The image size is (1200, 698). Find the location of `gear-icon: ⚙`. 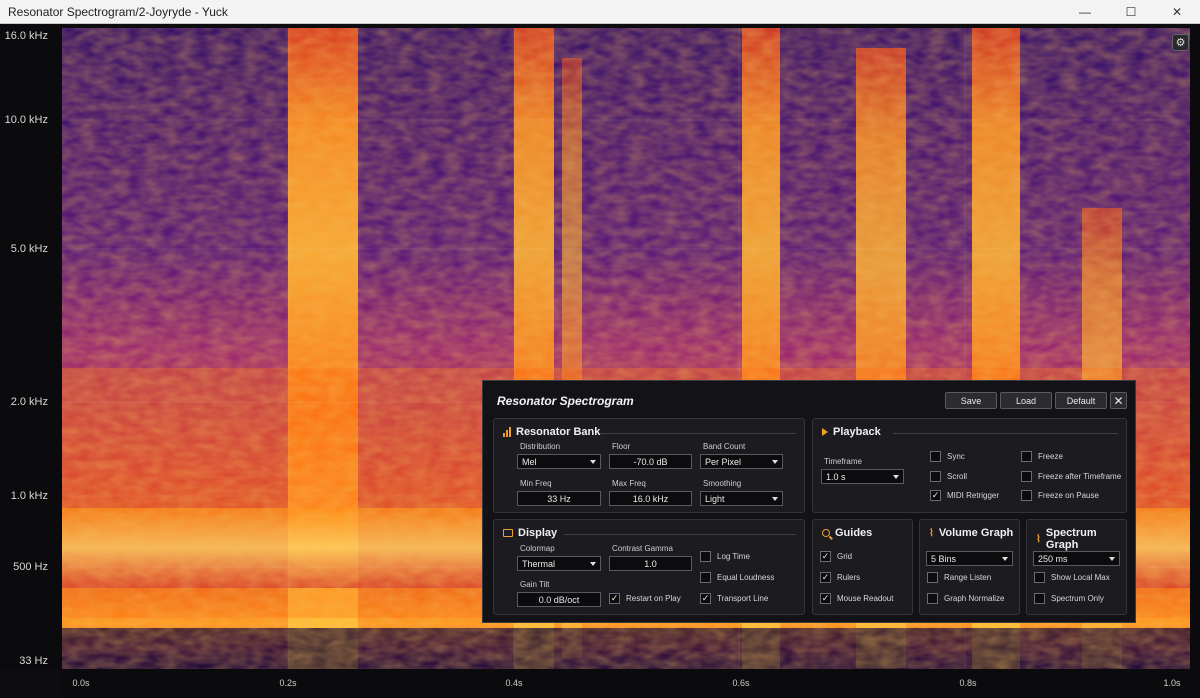

gear-icon: ⚙ is located at coordinates (1180, 43).